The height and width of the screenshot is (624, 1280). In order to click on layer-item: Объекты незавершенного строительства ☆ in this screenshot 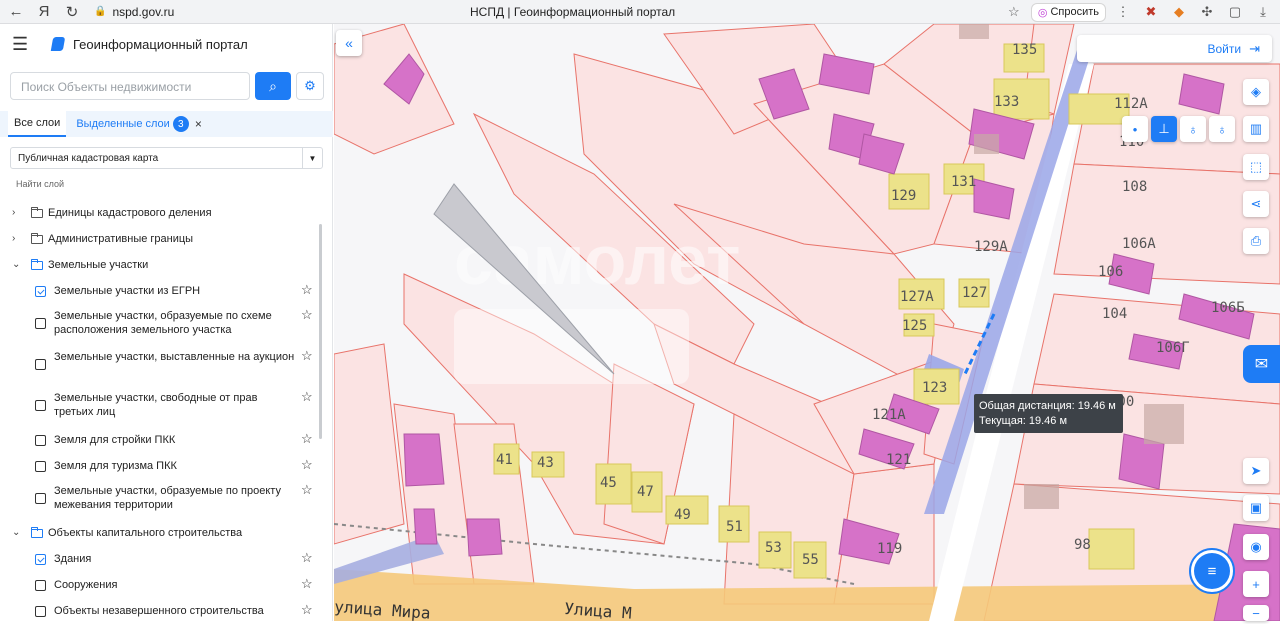, I will do `click(161, 611)`.